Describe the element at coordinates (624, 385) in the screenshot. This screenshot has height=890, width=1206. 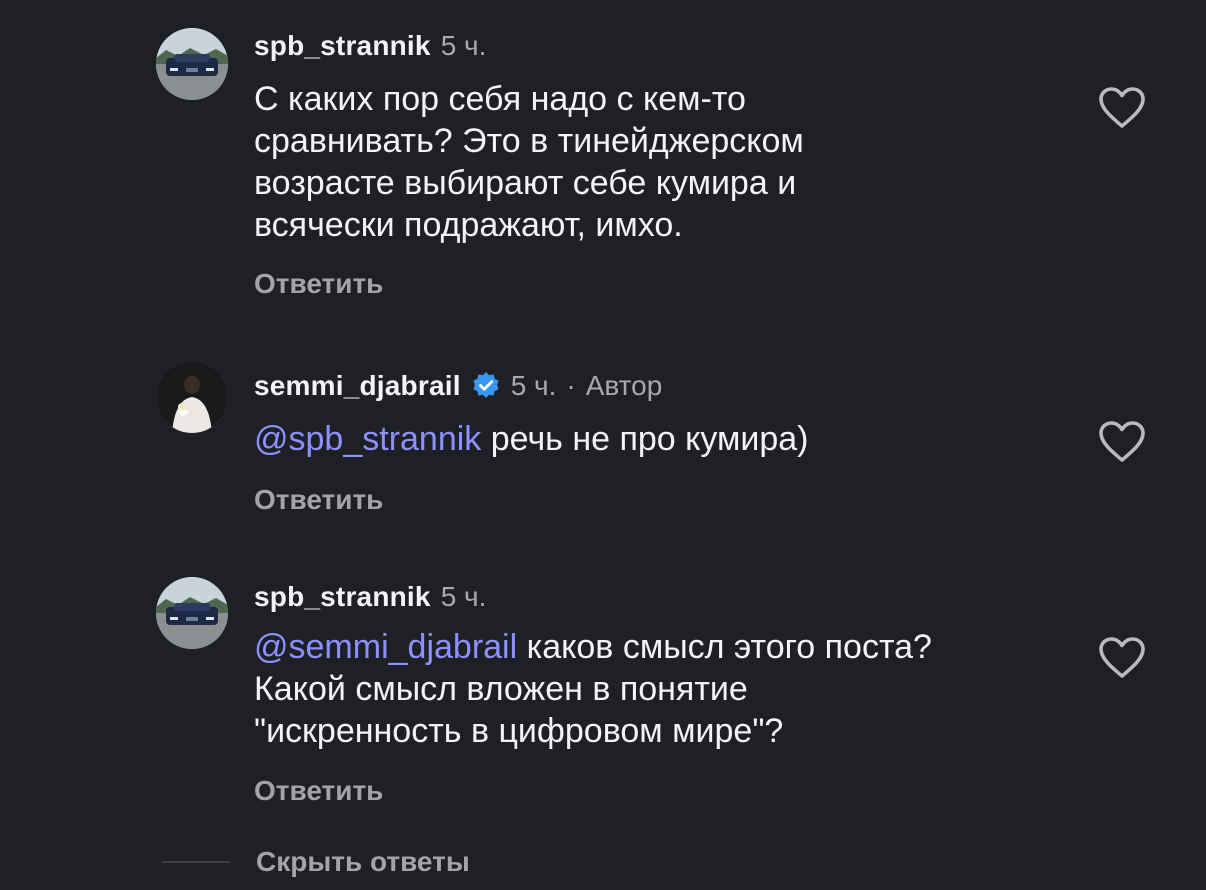
I see `author-badge: Автор` at that location.